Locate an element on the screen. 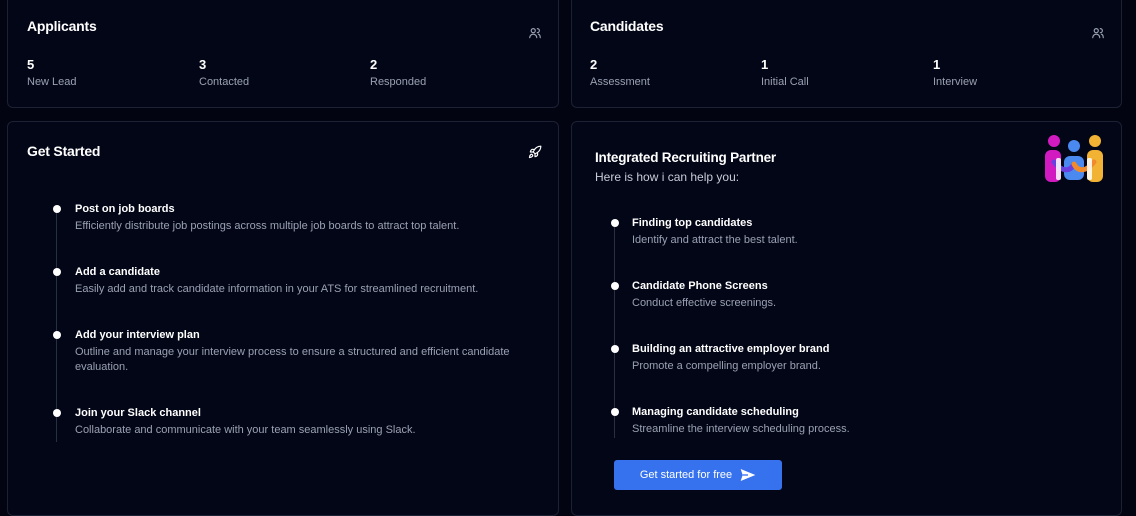 The height and width of the screenshot is (516, 1136). rocket-icon is located at coordinates (535, 152).